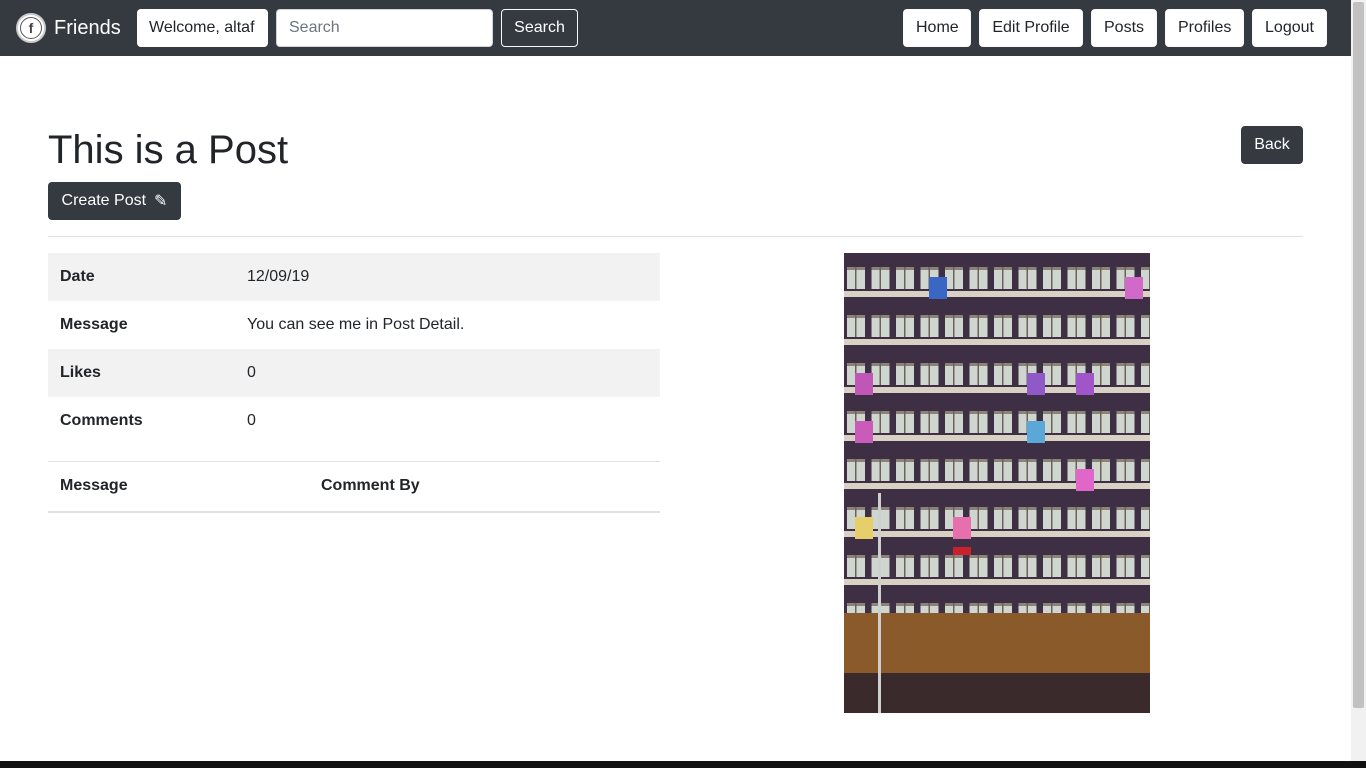 The image size is (1366, 768). Describe the element at coordinates (141, 277) in the screenshot. I see `detail-key: Date` at that location.